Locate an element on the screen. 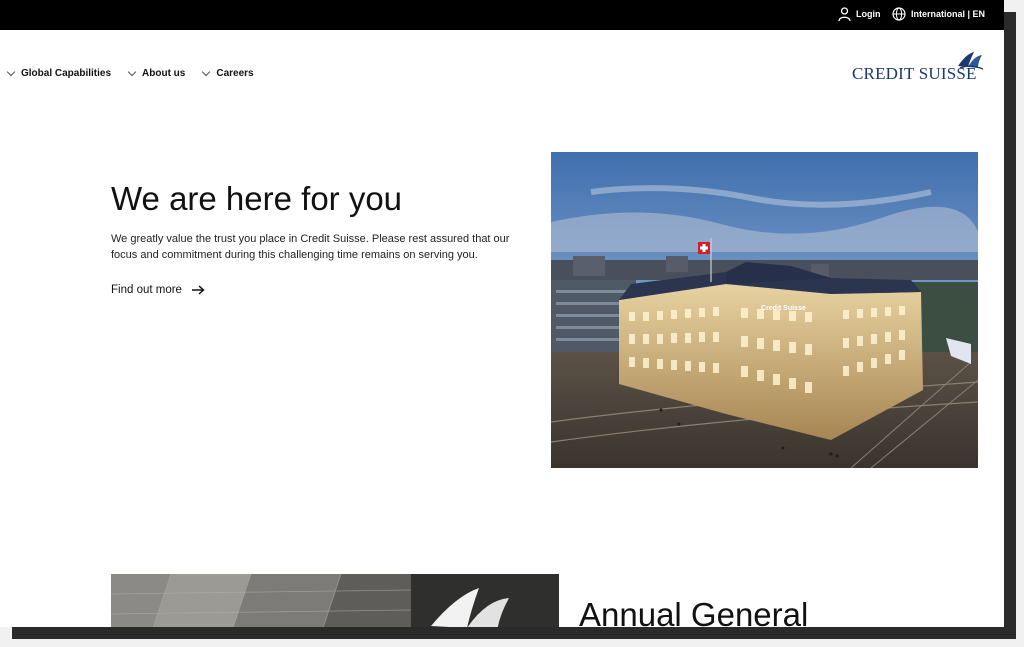  credit-suisse-logo: CREDIT SUISSE is located at coordinates (918, 68).